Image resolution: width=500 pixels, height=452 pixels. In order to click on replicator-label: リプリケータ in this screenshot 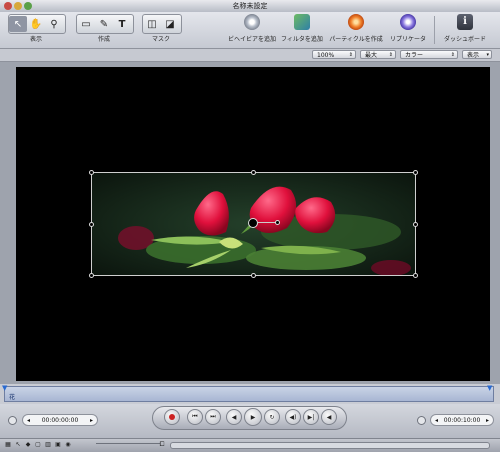, I will do `click(407, 39)`.